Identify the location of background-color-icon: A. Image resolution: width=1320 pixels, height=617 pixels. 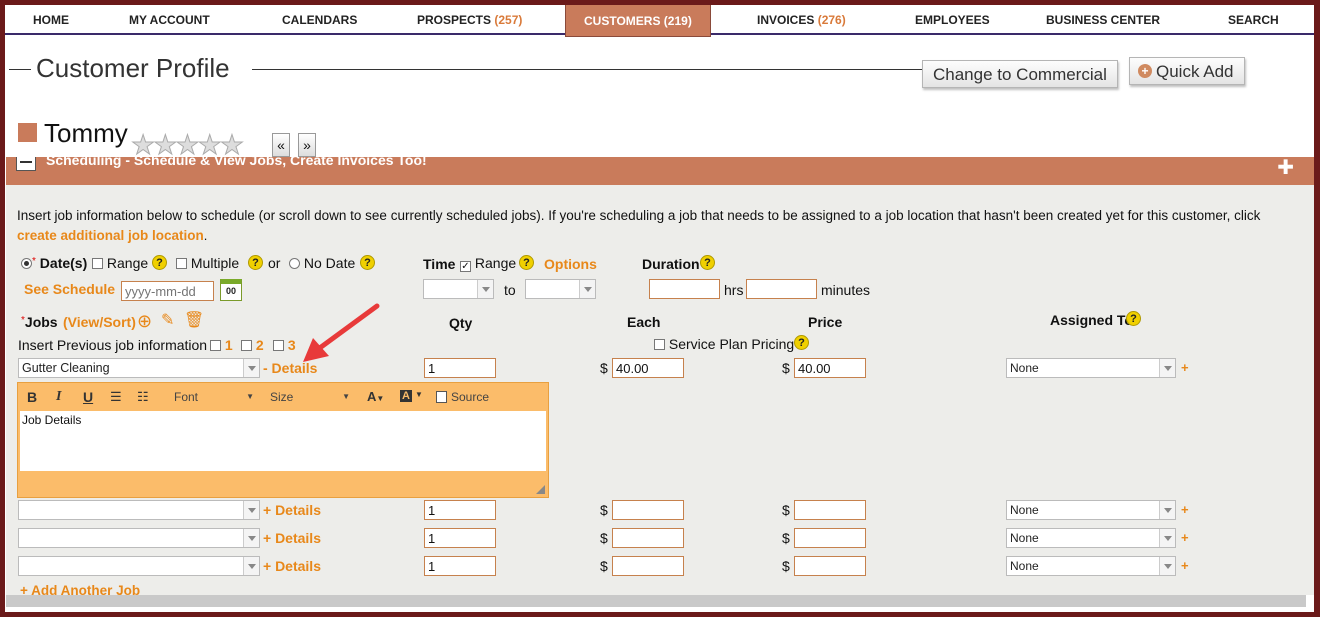
(406, 396).